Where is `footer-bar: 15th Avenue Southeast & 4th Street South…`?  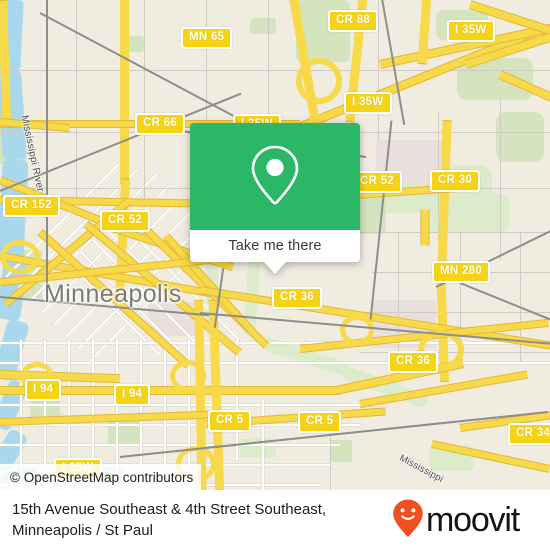
footer-bar: 15th Avenue Southeast & 4th Street South… is located at coordinates (275, 520).